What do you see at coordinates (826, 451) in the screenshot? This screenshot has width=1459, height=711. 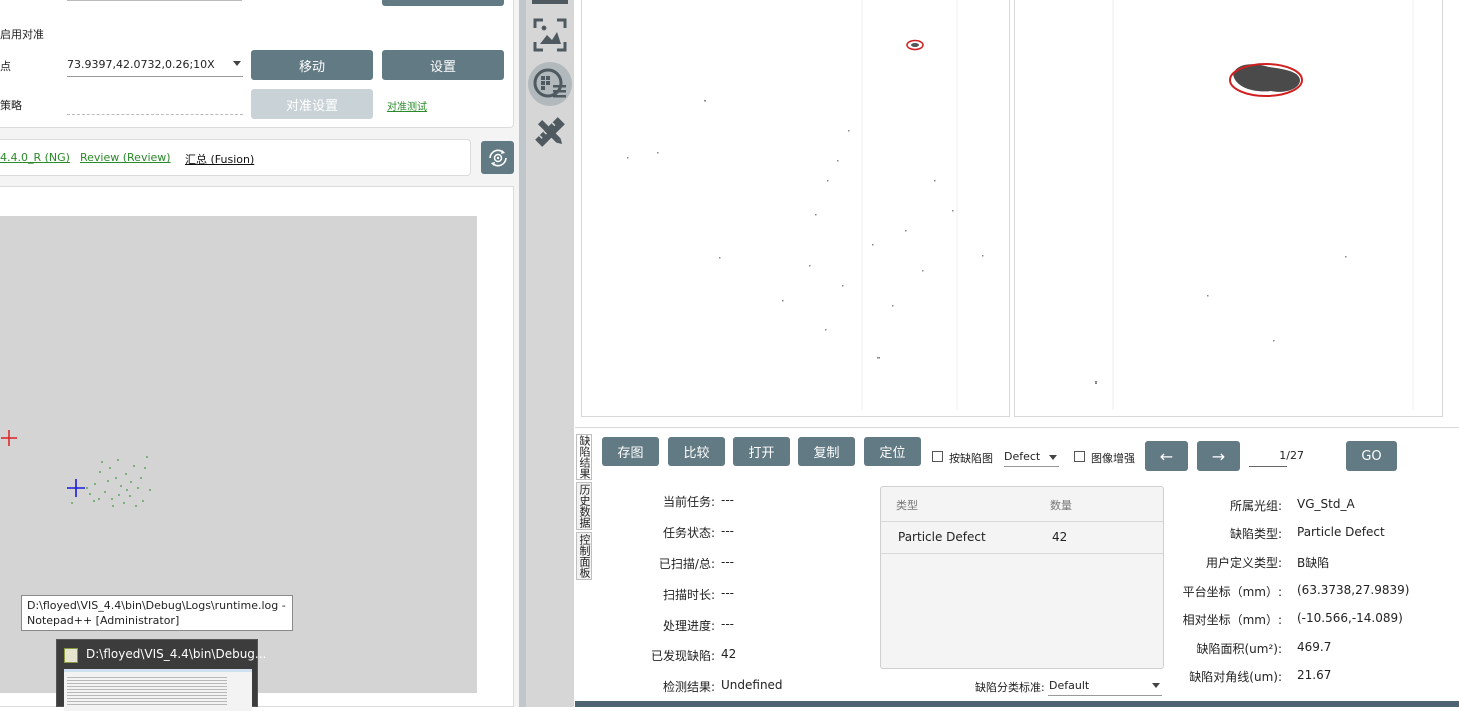 I see `copy-button: 复制` at bounding box center [826, 451].